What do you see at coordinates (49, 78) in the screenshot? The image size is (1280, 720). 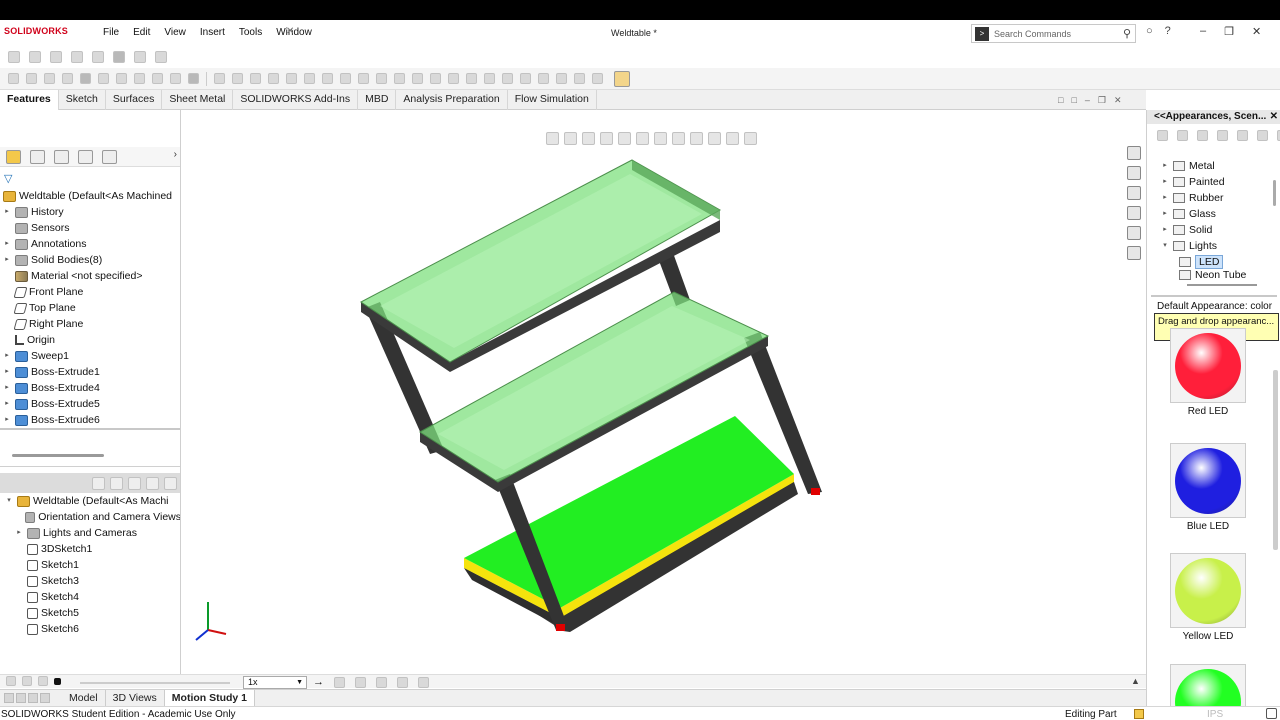 I see `open-icon` at bounding box center [49, 78].